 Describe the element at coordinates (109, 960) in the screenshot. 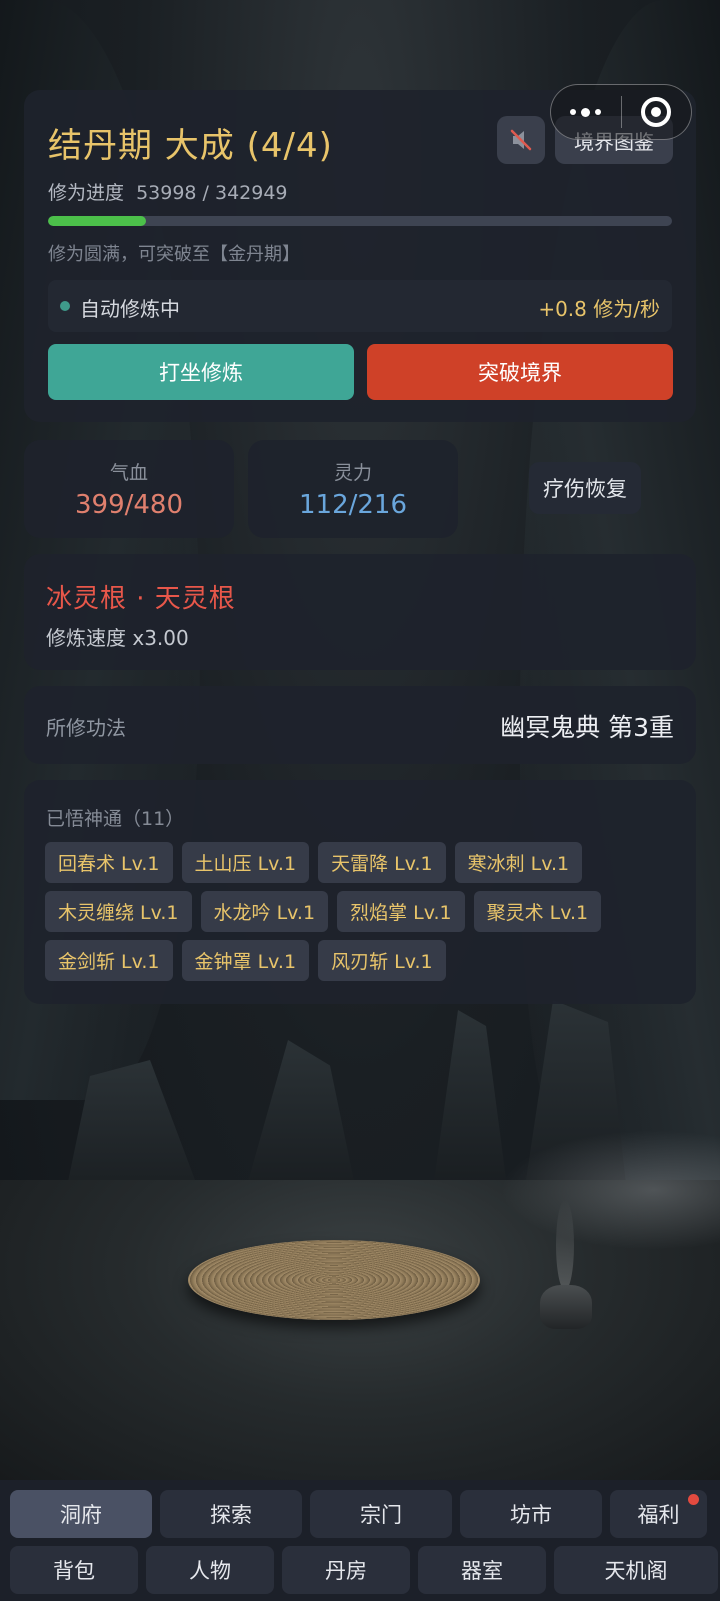

I see `skill-tag: 金剑斩 Lv.1` at that location.